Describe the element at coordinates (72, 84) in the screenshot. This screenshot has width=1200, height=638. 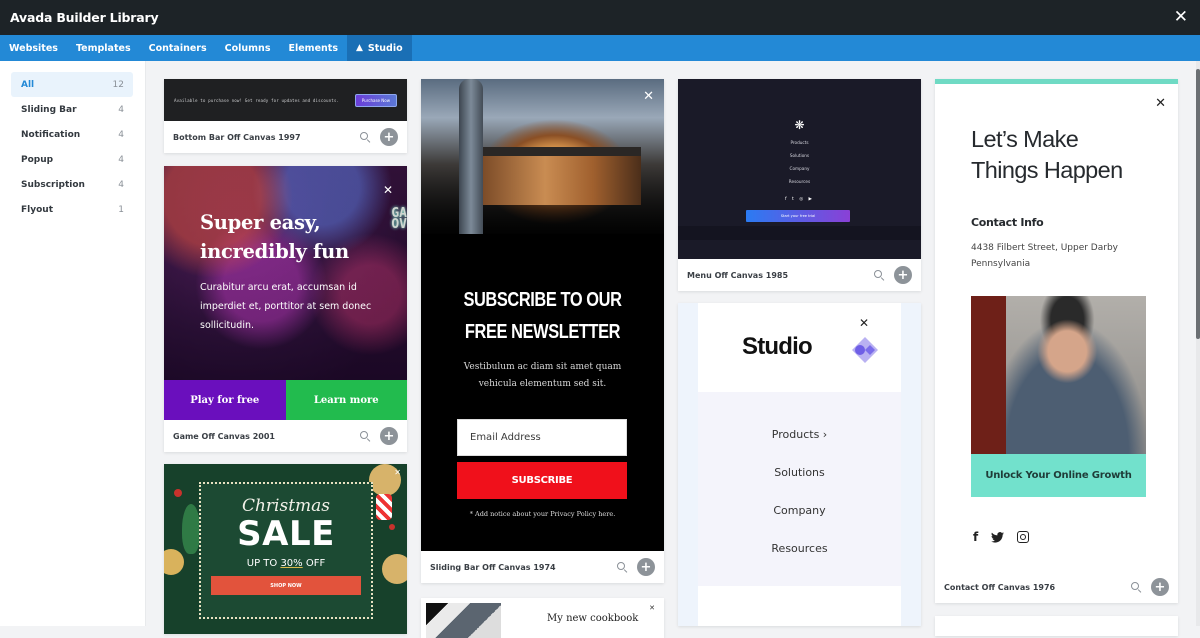
I see `sidebar-item-all: All 12` at that location.